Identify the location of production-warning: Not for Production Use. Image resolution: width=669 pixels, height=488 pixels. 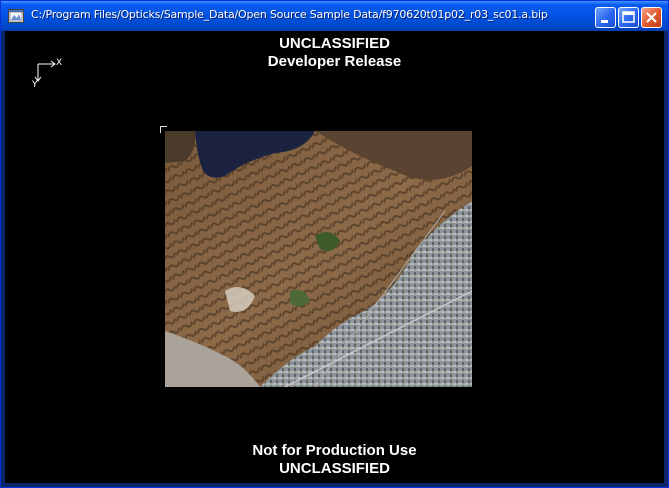
(334, 450).